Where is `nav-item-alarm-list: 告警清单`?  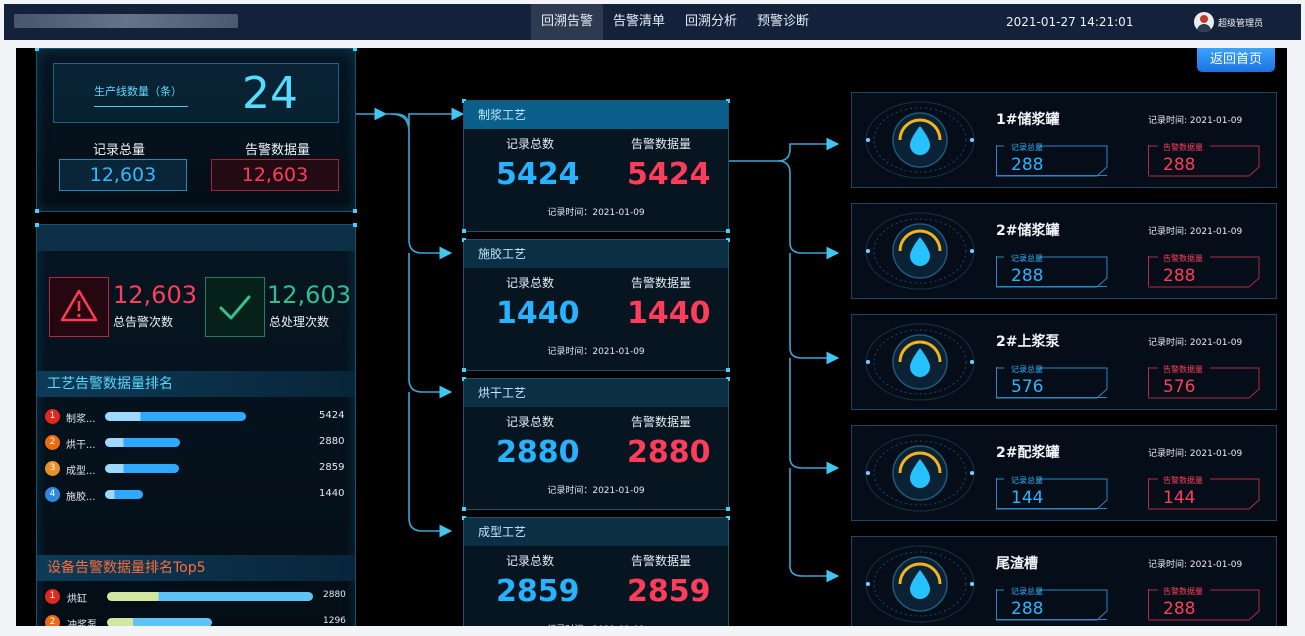
nav-item-alarm-list: 告警清单 is located at coordinates (639, 22).